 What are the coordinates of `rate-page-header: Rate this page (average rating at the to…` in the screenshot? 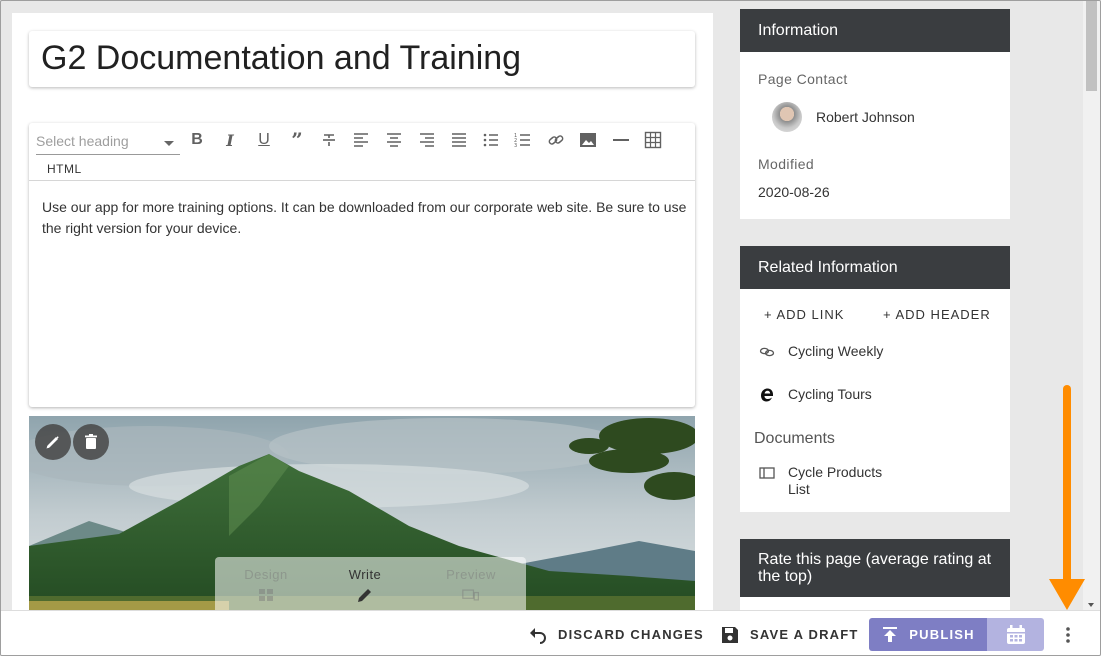 It's located at (875, 568).